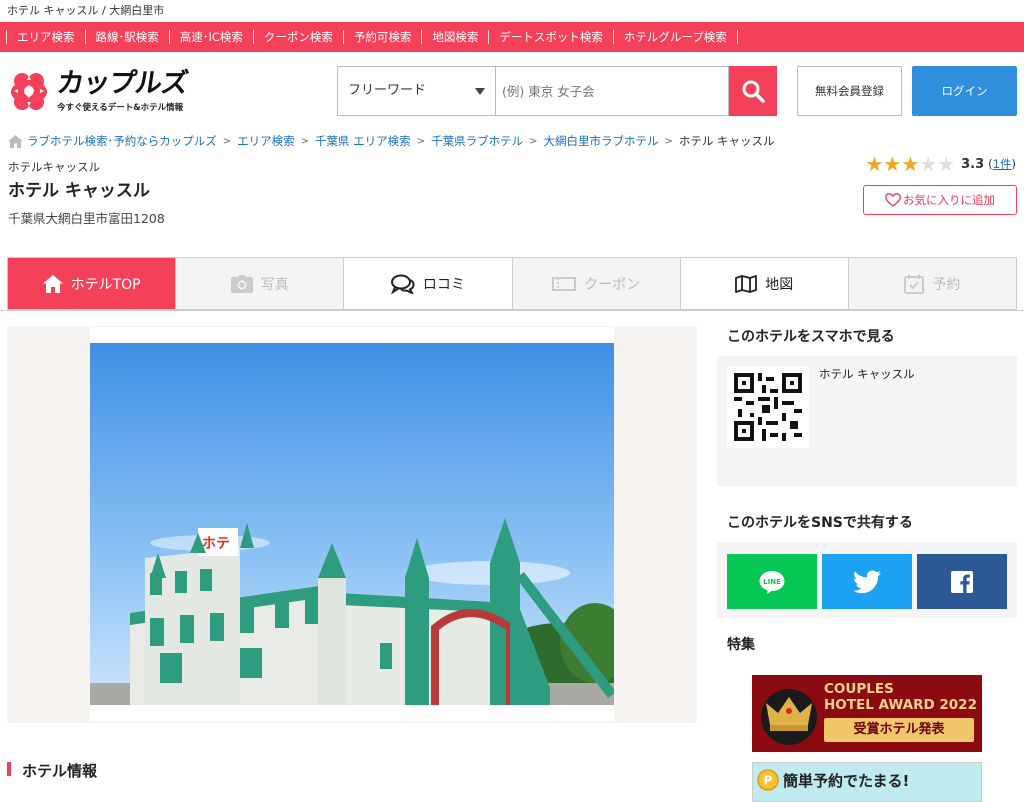 The image size is (1024, 802). Describe the element at coordinates (122, 141) in the screenshot. I see `breadcrumb-link-top: ラブホテル検索･予約ならカップルズ` at that location.